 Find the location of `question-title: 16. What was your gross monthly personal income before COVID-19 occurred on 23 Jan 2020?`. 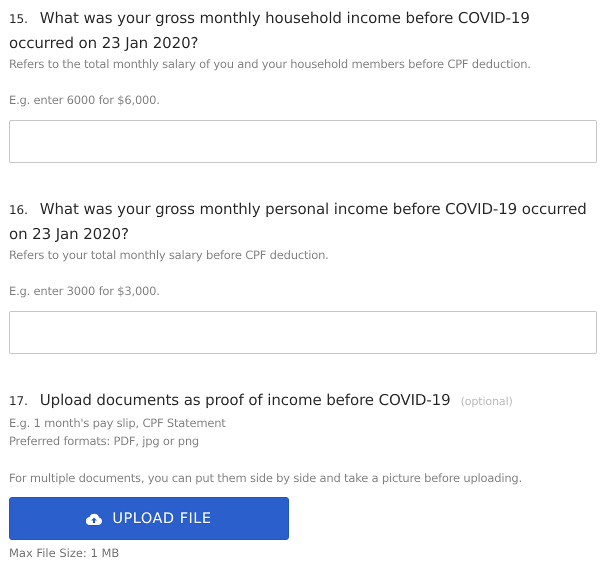

question-title: 16. What was your gross monthly personal income before COVID-19 occurred on 23 Jan 2020? is located at coordinates (298, 222).